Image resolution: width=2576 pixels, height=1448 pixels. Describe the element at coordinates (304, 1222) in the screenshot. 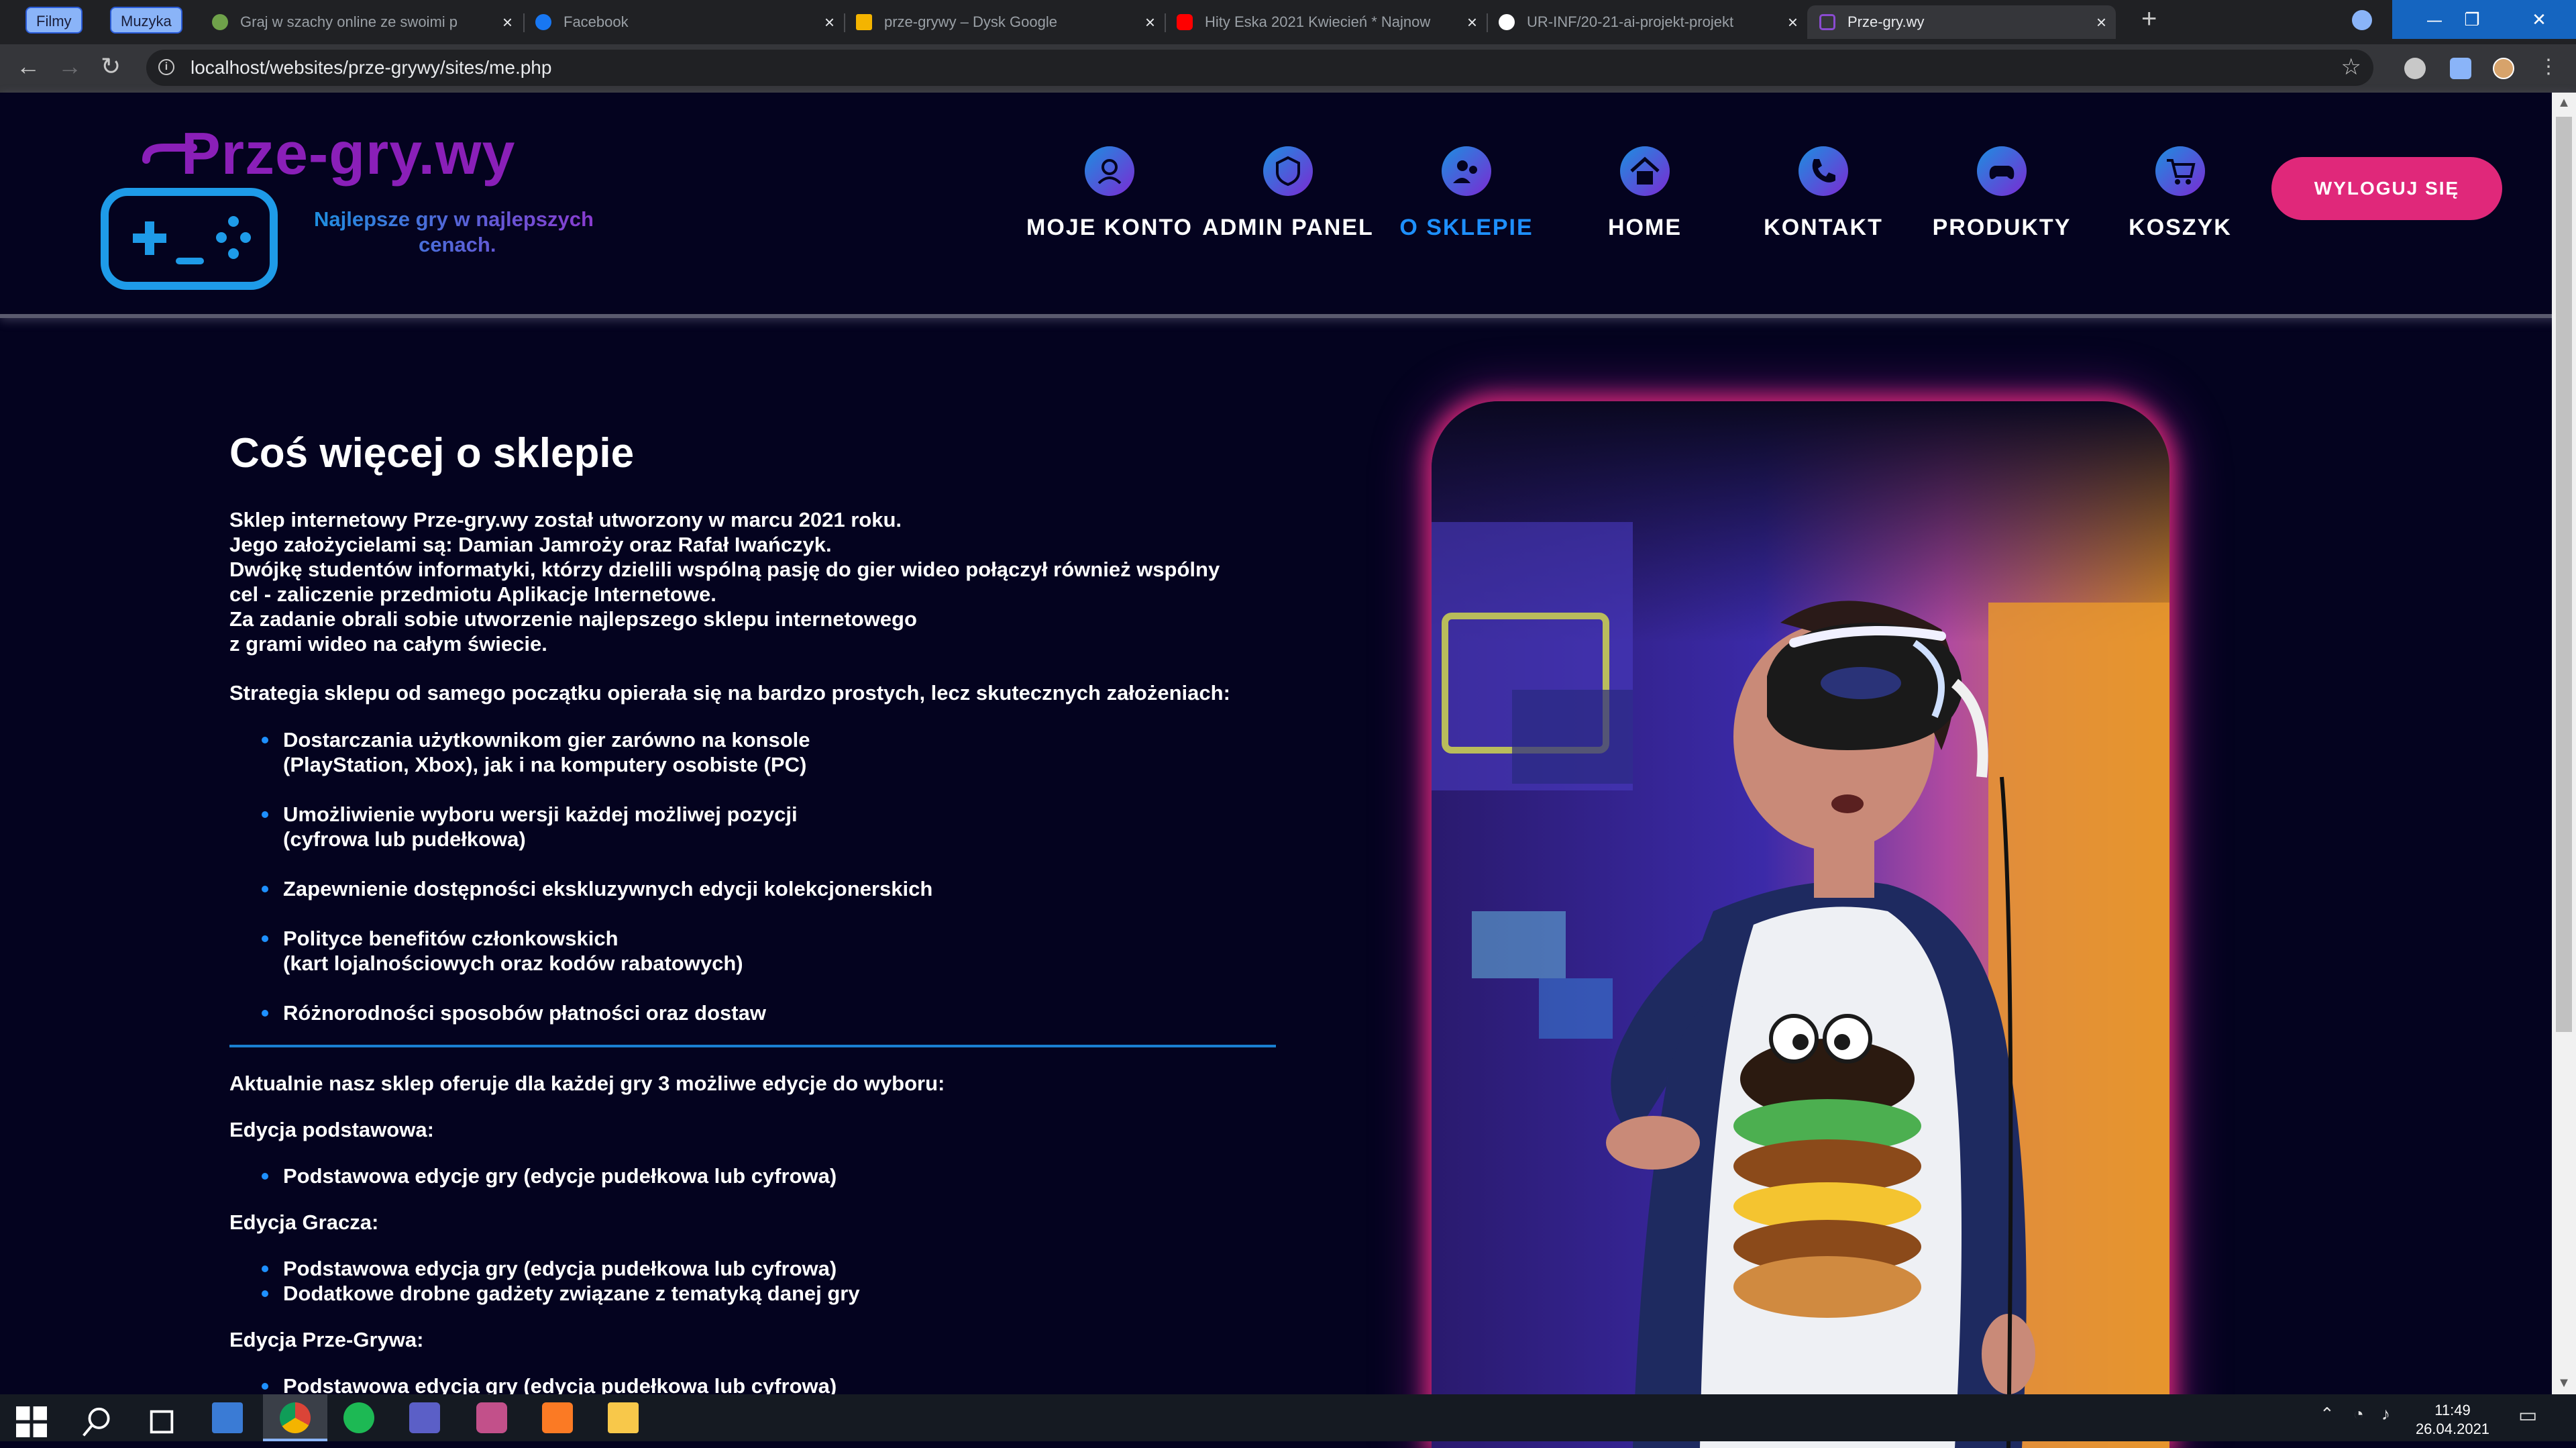

I see `edition-name: Edycja Gracza:` at that location.